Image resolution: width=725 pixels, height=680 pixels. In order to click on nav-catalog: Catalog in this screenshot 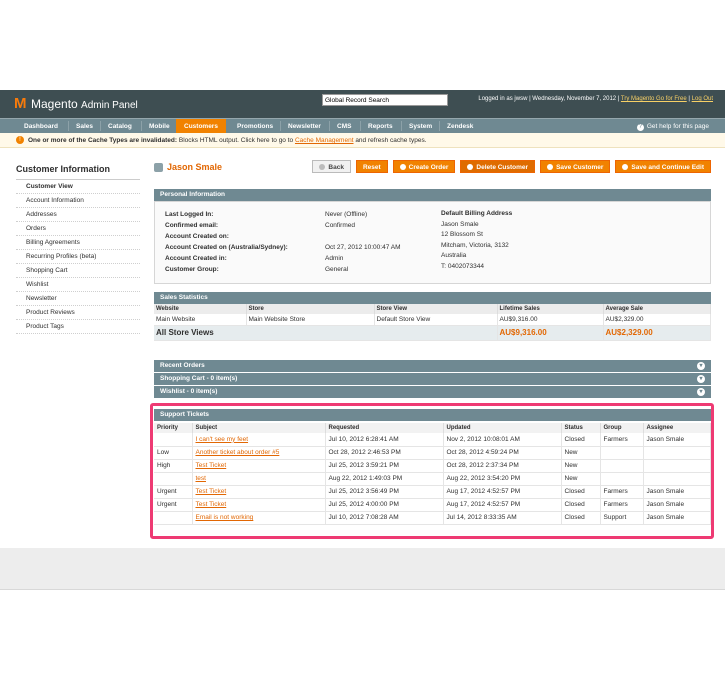, I will do `click(120, 126)`.